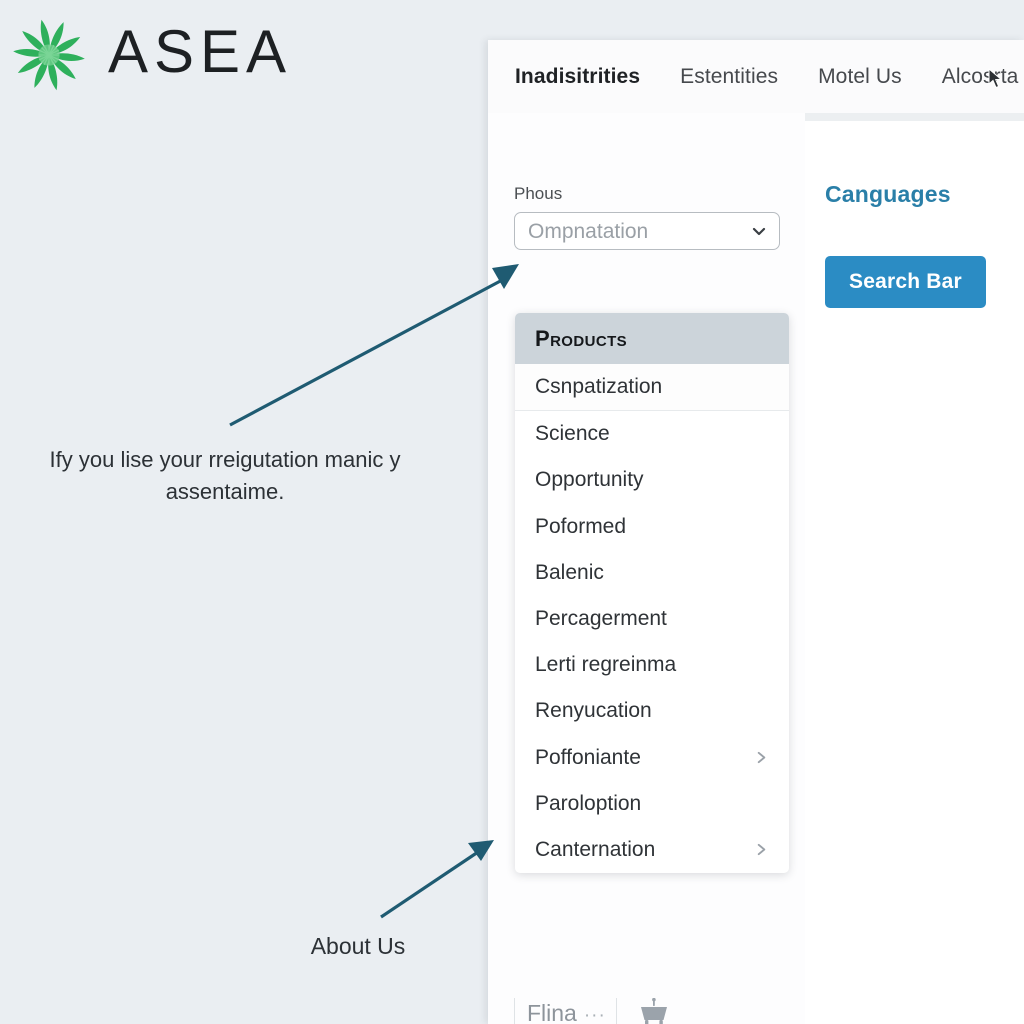 Image resolution: width=1024 pixels, height=1024 pixels. I want to click on brand-logo: ASEA, so click(150, 55).